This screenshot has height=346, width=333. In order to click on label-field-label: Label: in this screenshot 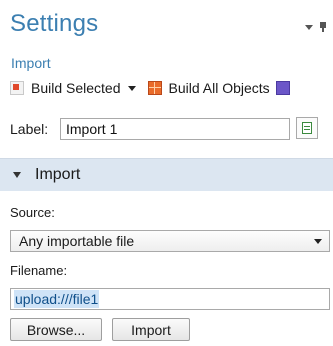, I will do `click(29, 129)`.